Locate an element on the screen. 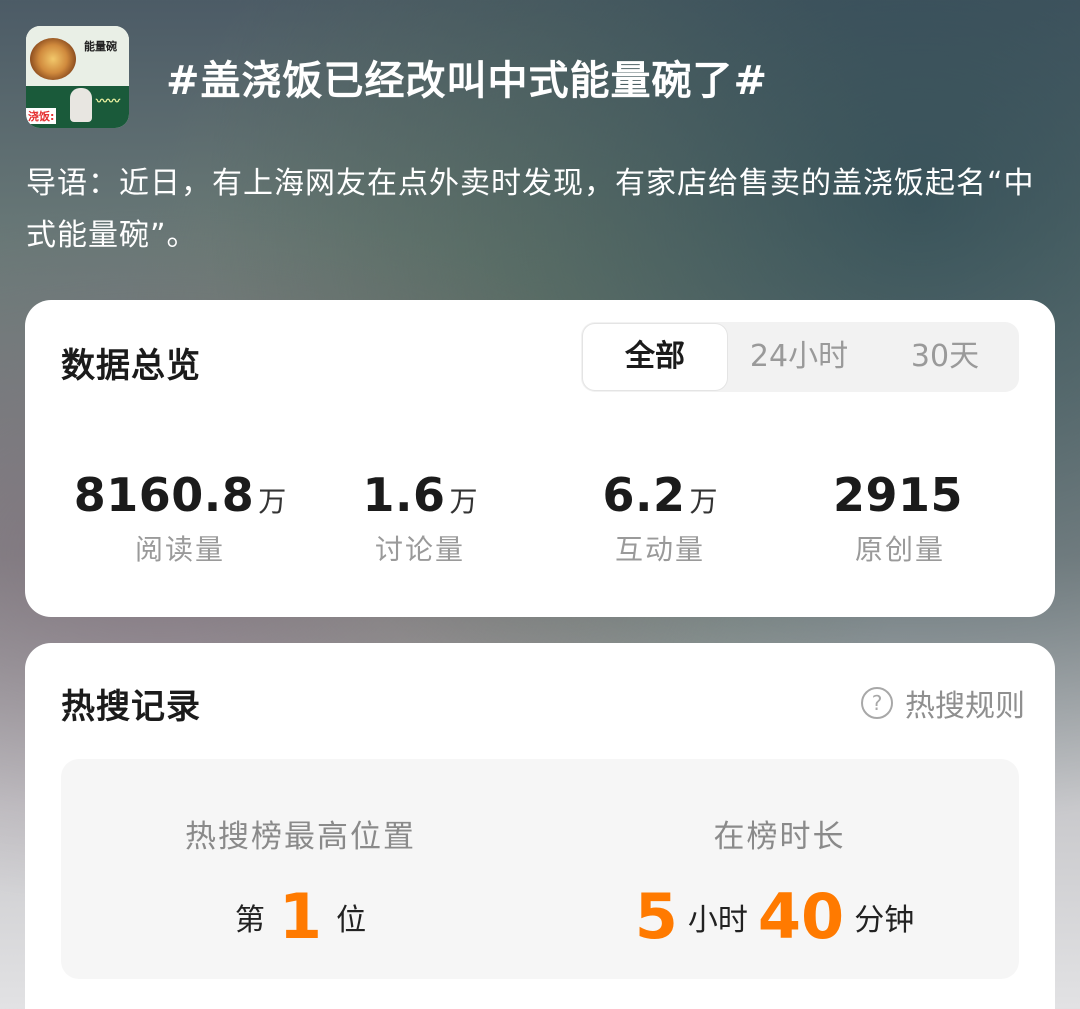 This screenshot has width=1080, height=1009. stat-label: 原创量 is located at coordinates (899, 549).